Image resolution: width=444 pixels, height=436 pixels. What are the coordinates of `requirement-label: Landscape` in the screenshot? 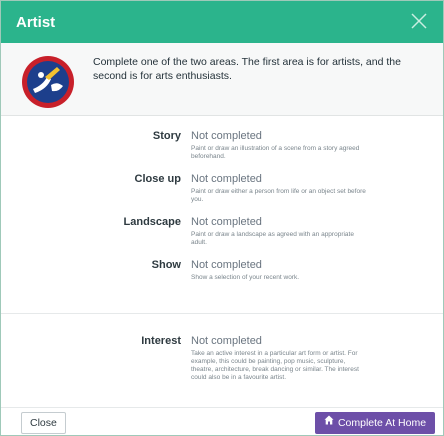 It's located at (152, 222).